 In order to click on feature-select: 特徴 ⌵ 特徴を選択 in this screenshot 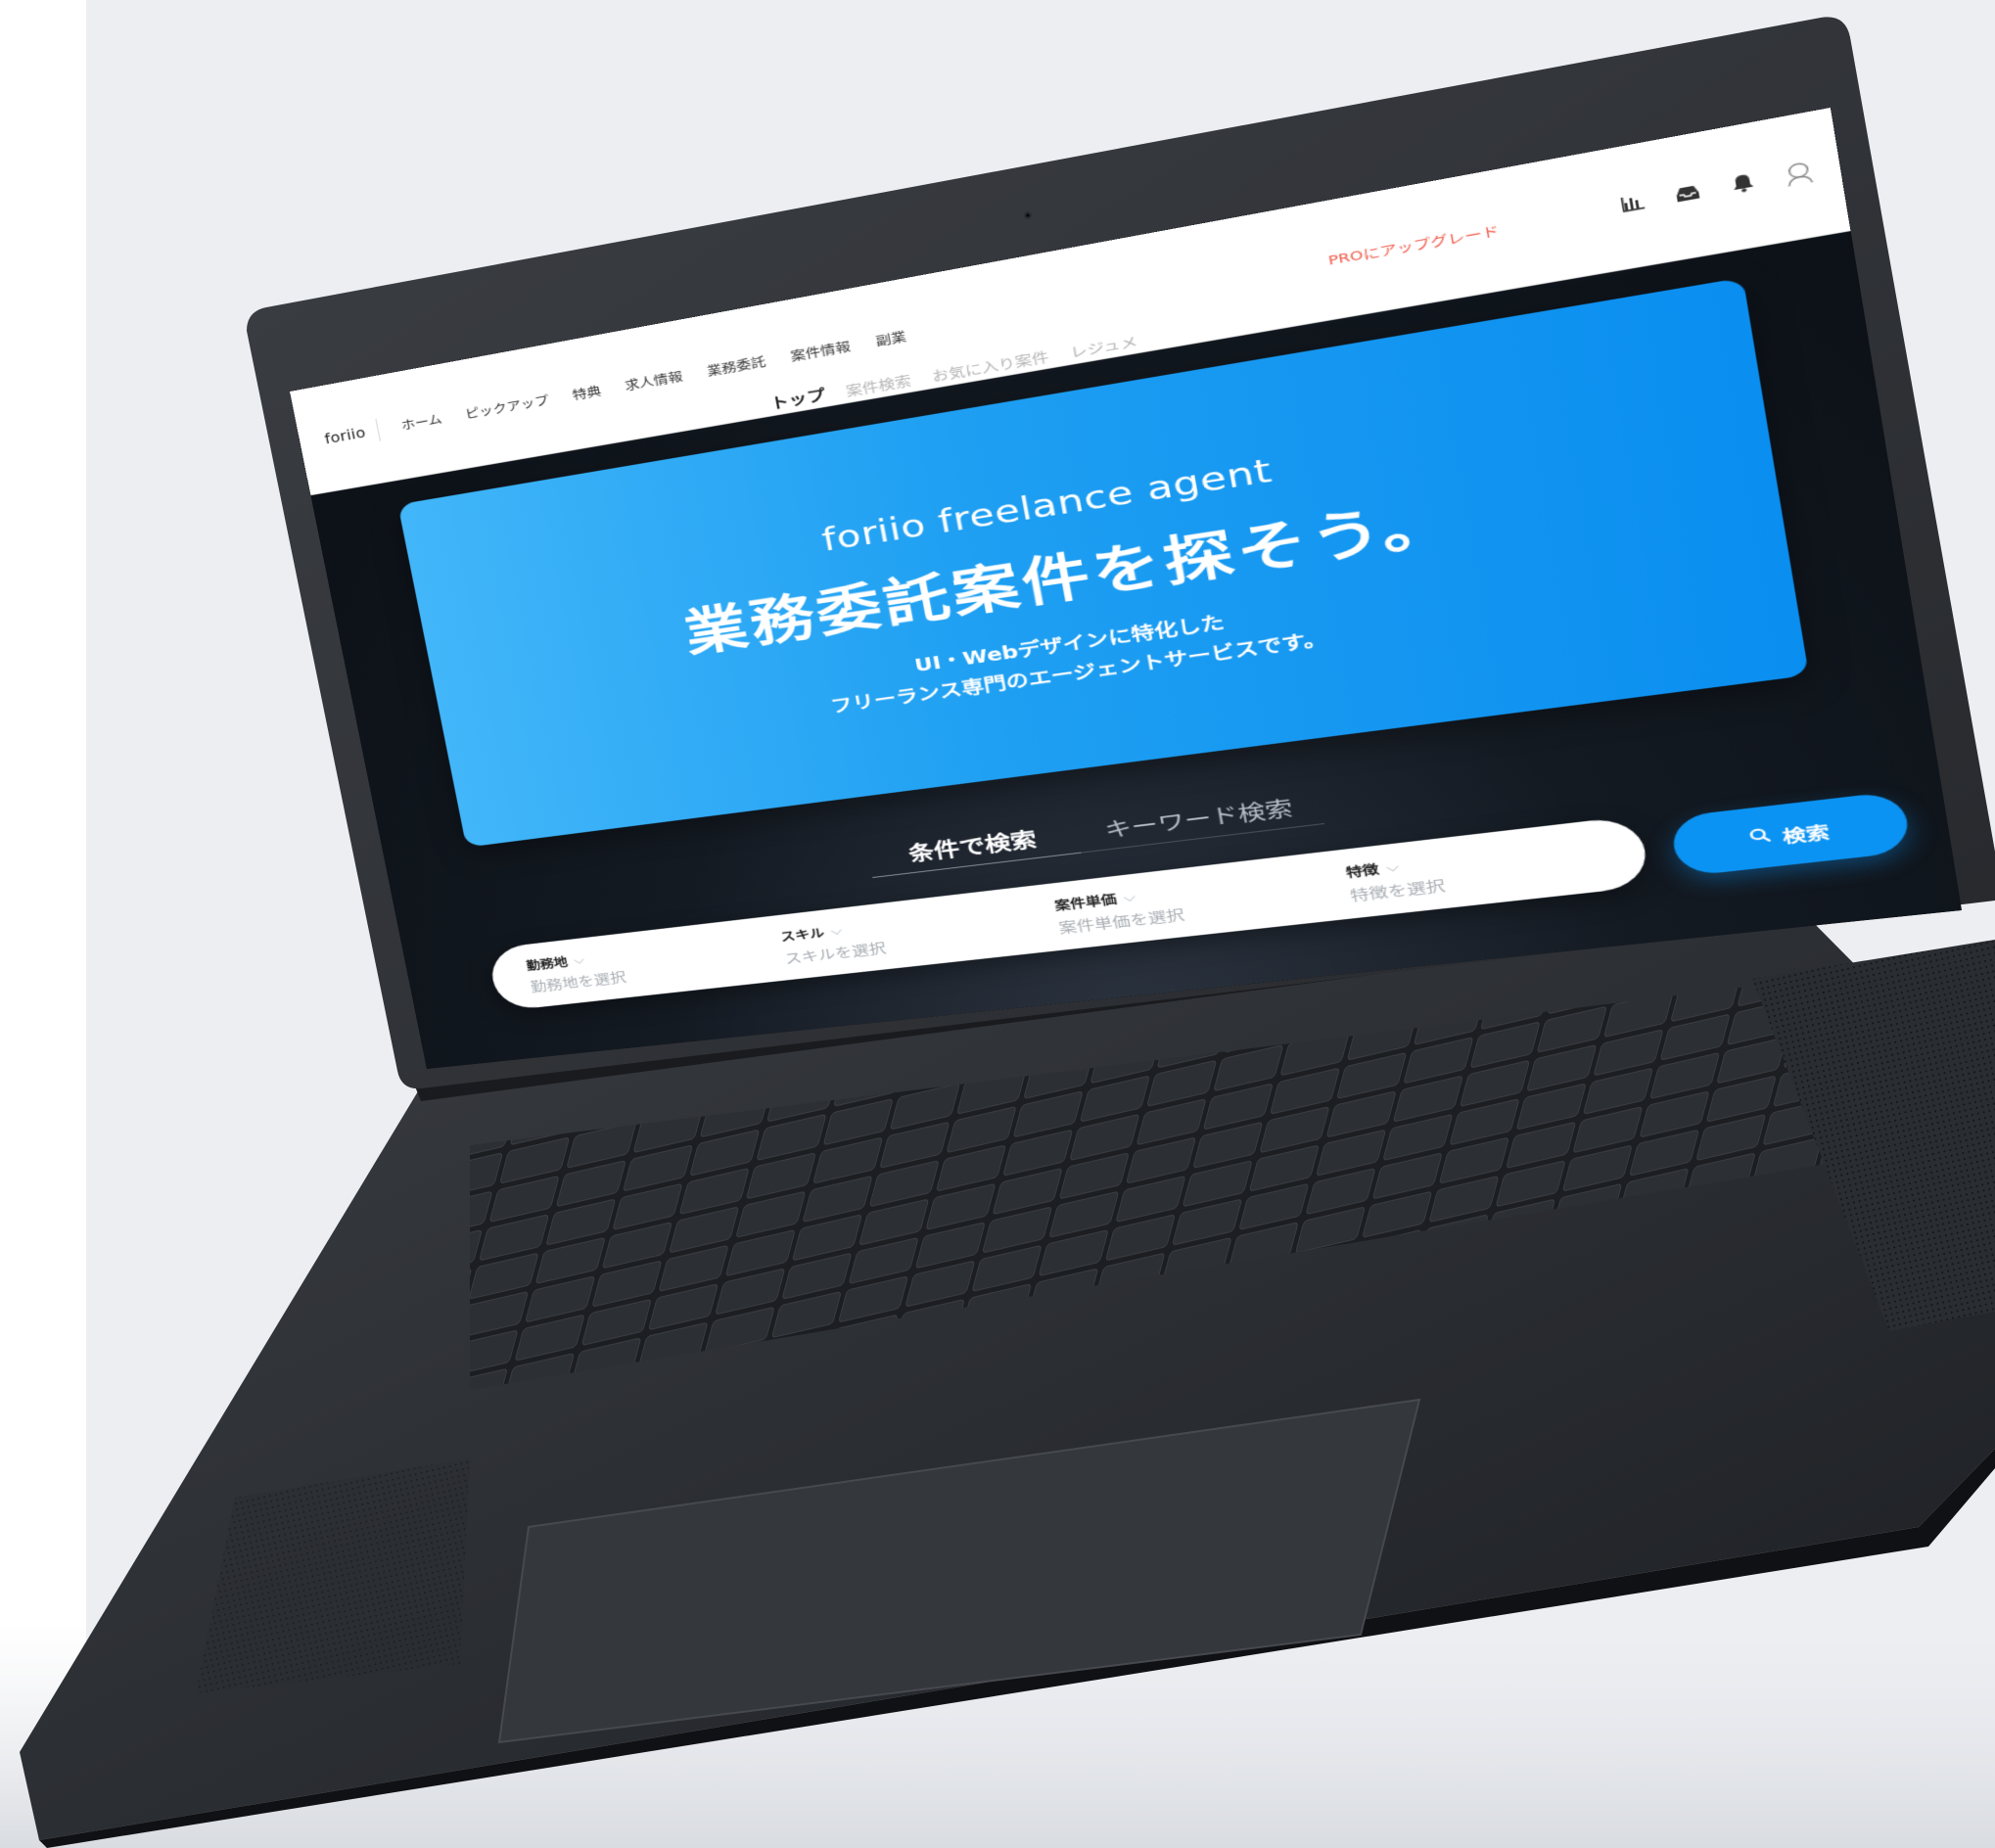, I will do `click(1396, 878)`.